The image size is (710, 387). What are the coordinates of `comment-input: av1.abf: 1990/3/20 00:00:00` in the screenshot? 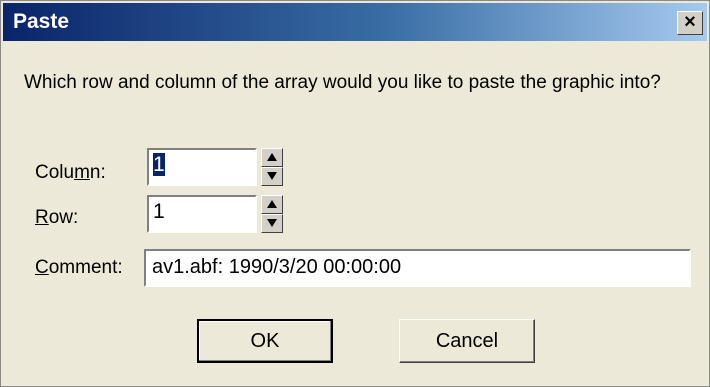 It's located at (417, 268).